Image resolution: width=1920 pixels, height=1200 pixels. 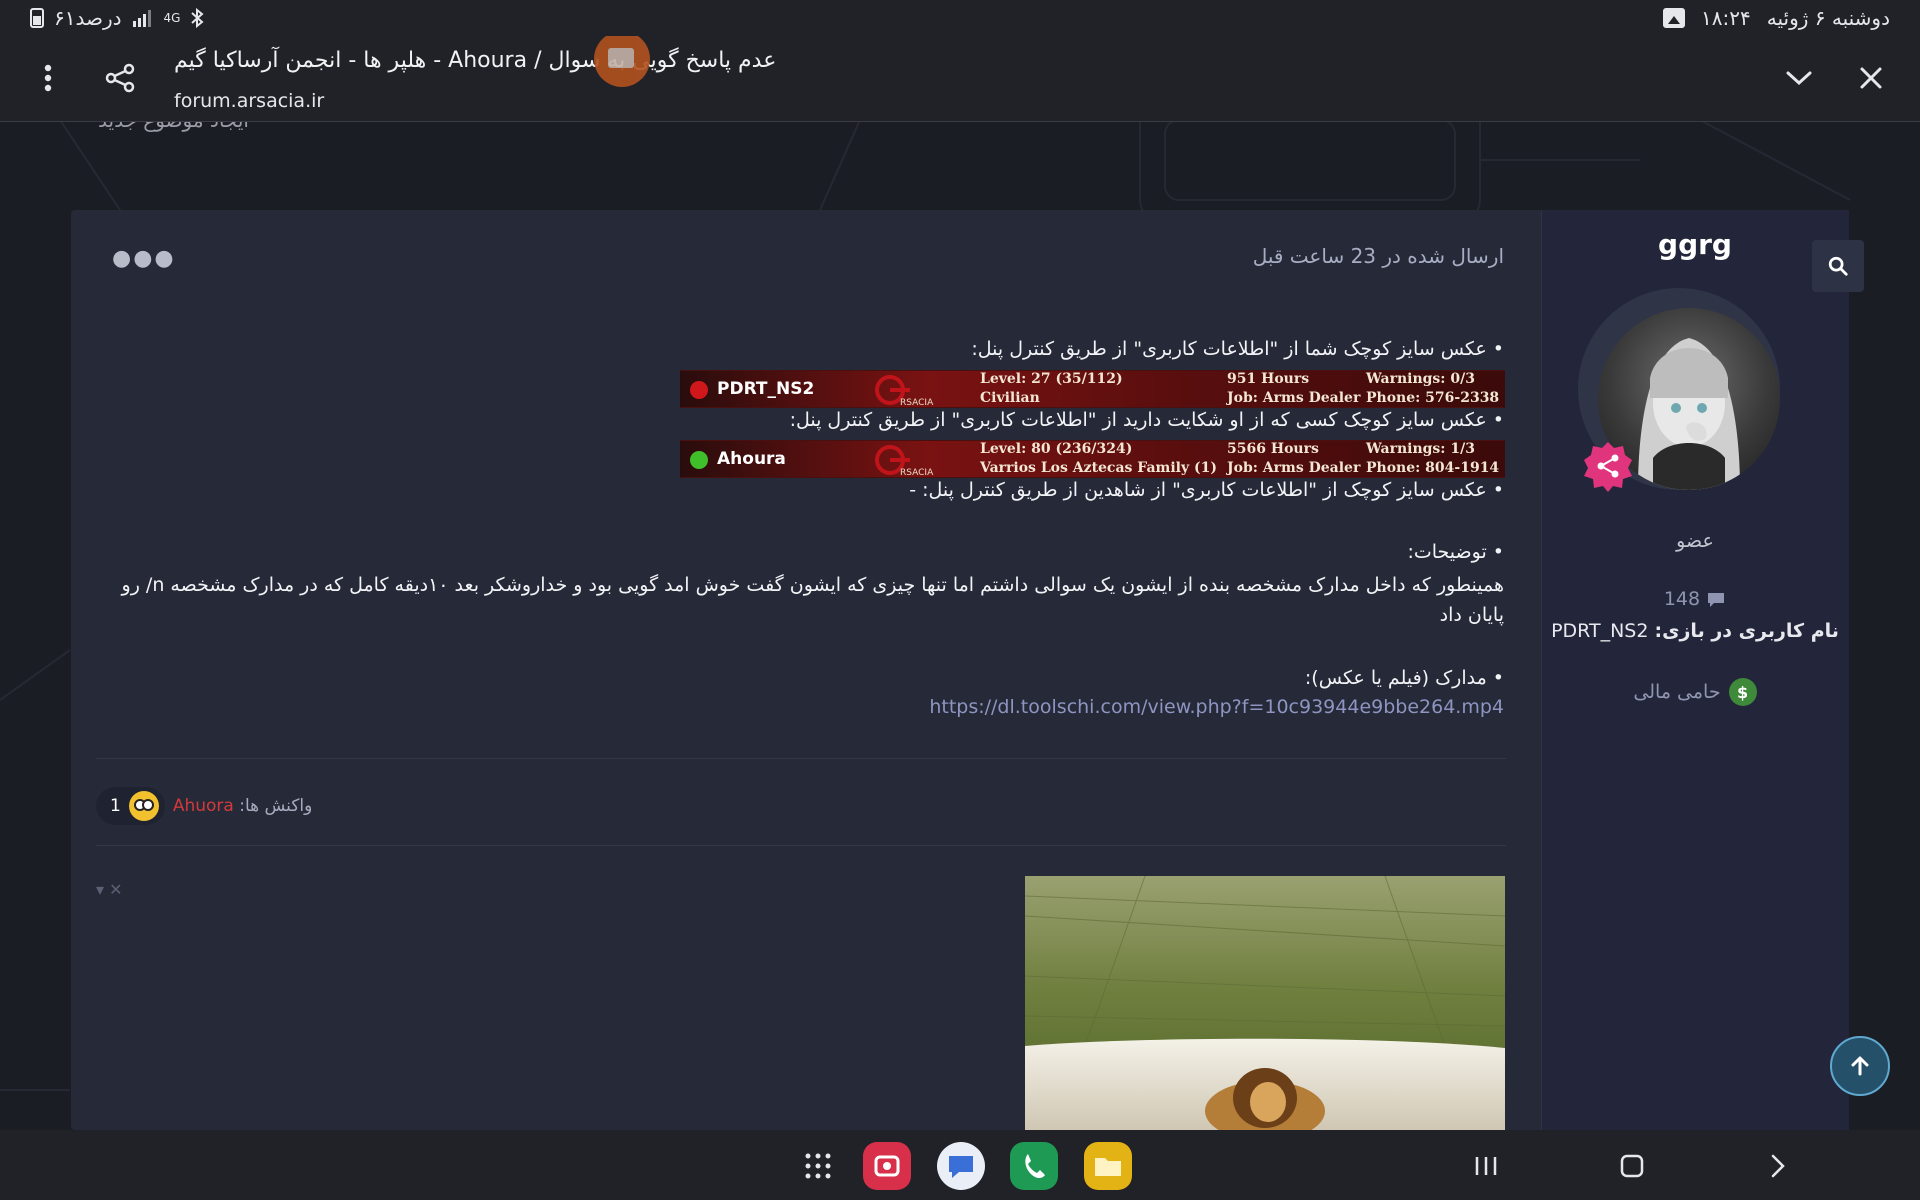 What do you see at coordinates (172, 18) in the screenshot?
I see `network-type: 4G` at bounding box center [172, 18].